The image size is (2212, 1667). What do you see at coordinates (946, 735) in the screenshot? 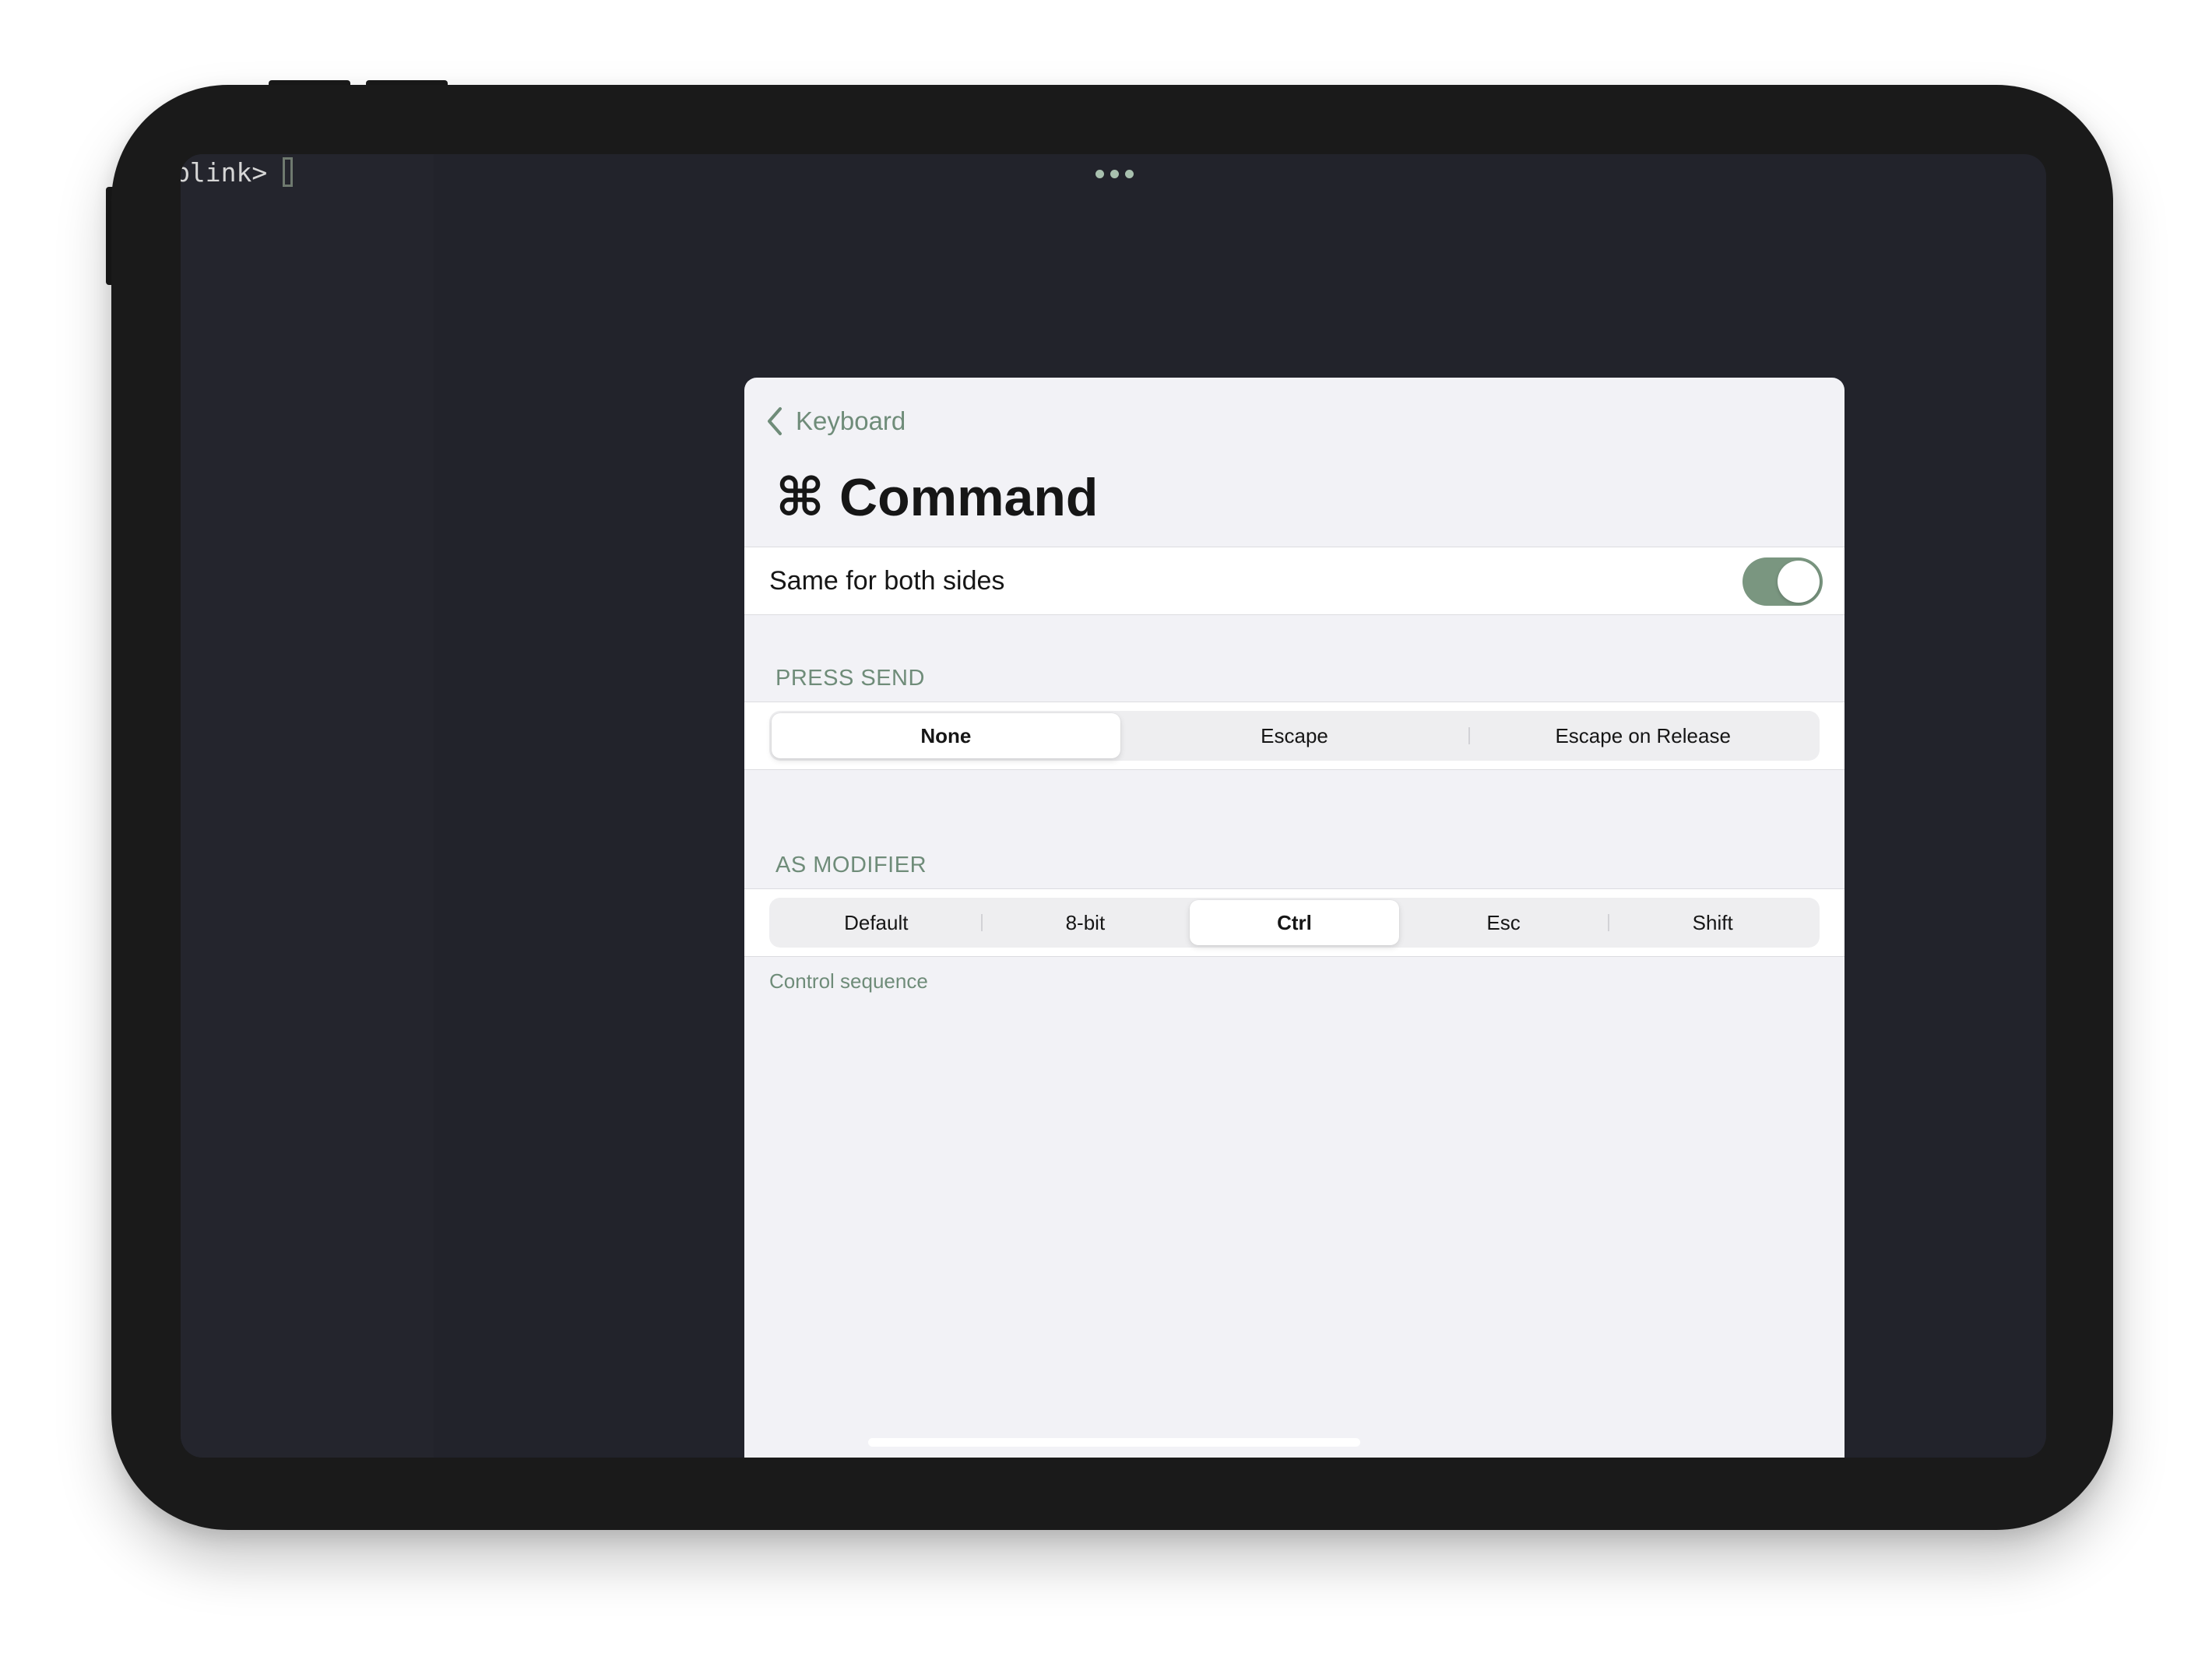
I see `segment-none: None` at bounding box center [946, 735].